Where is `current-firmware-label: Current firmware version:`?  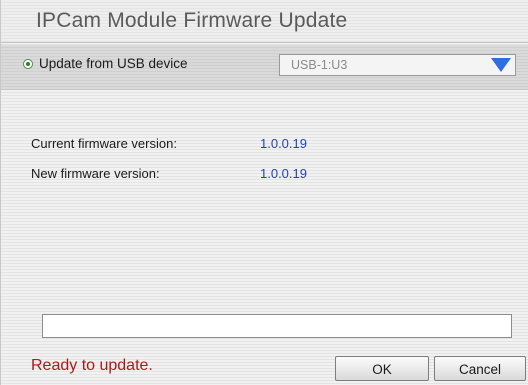
current-firmware-label: Current firmware version: is located at coordinates (104, 143).